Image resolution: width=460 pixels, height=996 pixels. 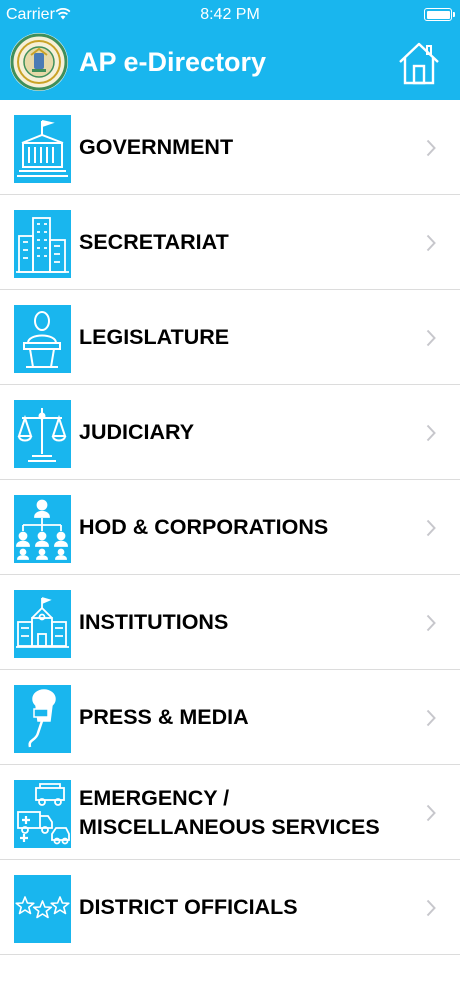 What do you see at coordinates (173, 62) in the screenshot?
I see `app-title: AP e-Directory` at bounding box center [173, 62].